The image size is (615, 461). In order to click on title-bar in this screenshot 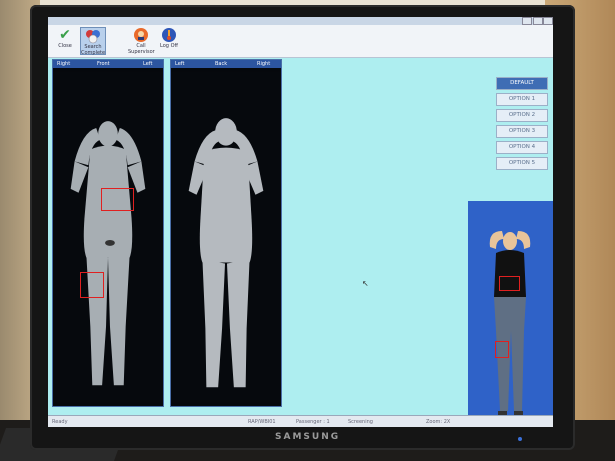, I will do `click(300, 21)`.